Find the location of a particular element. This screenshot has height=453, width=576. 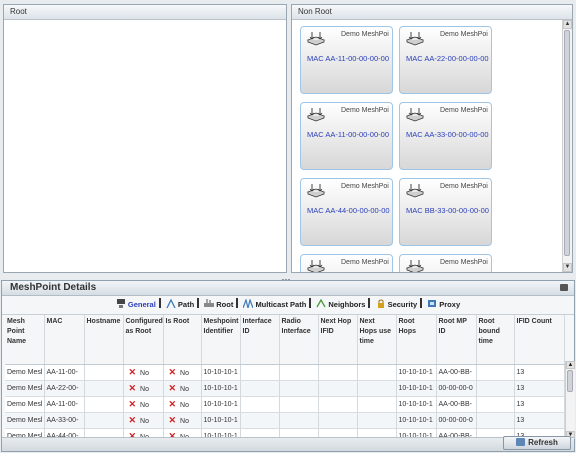

column-header: Next Hops use time is located at coordinates (377, 340).